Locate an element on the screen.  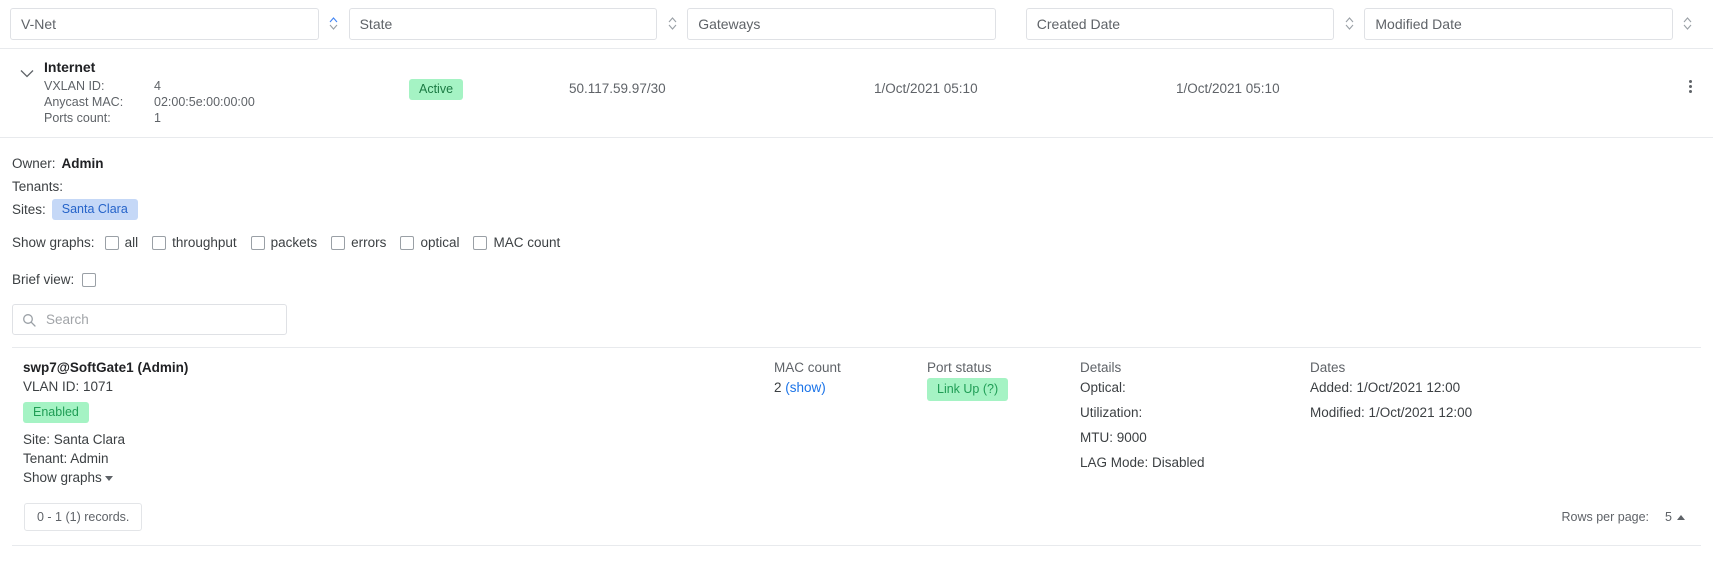
graph-checkbox-label: throughput is located at coordinates (204, 242).